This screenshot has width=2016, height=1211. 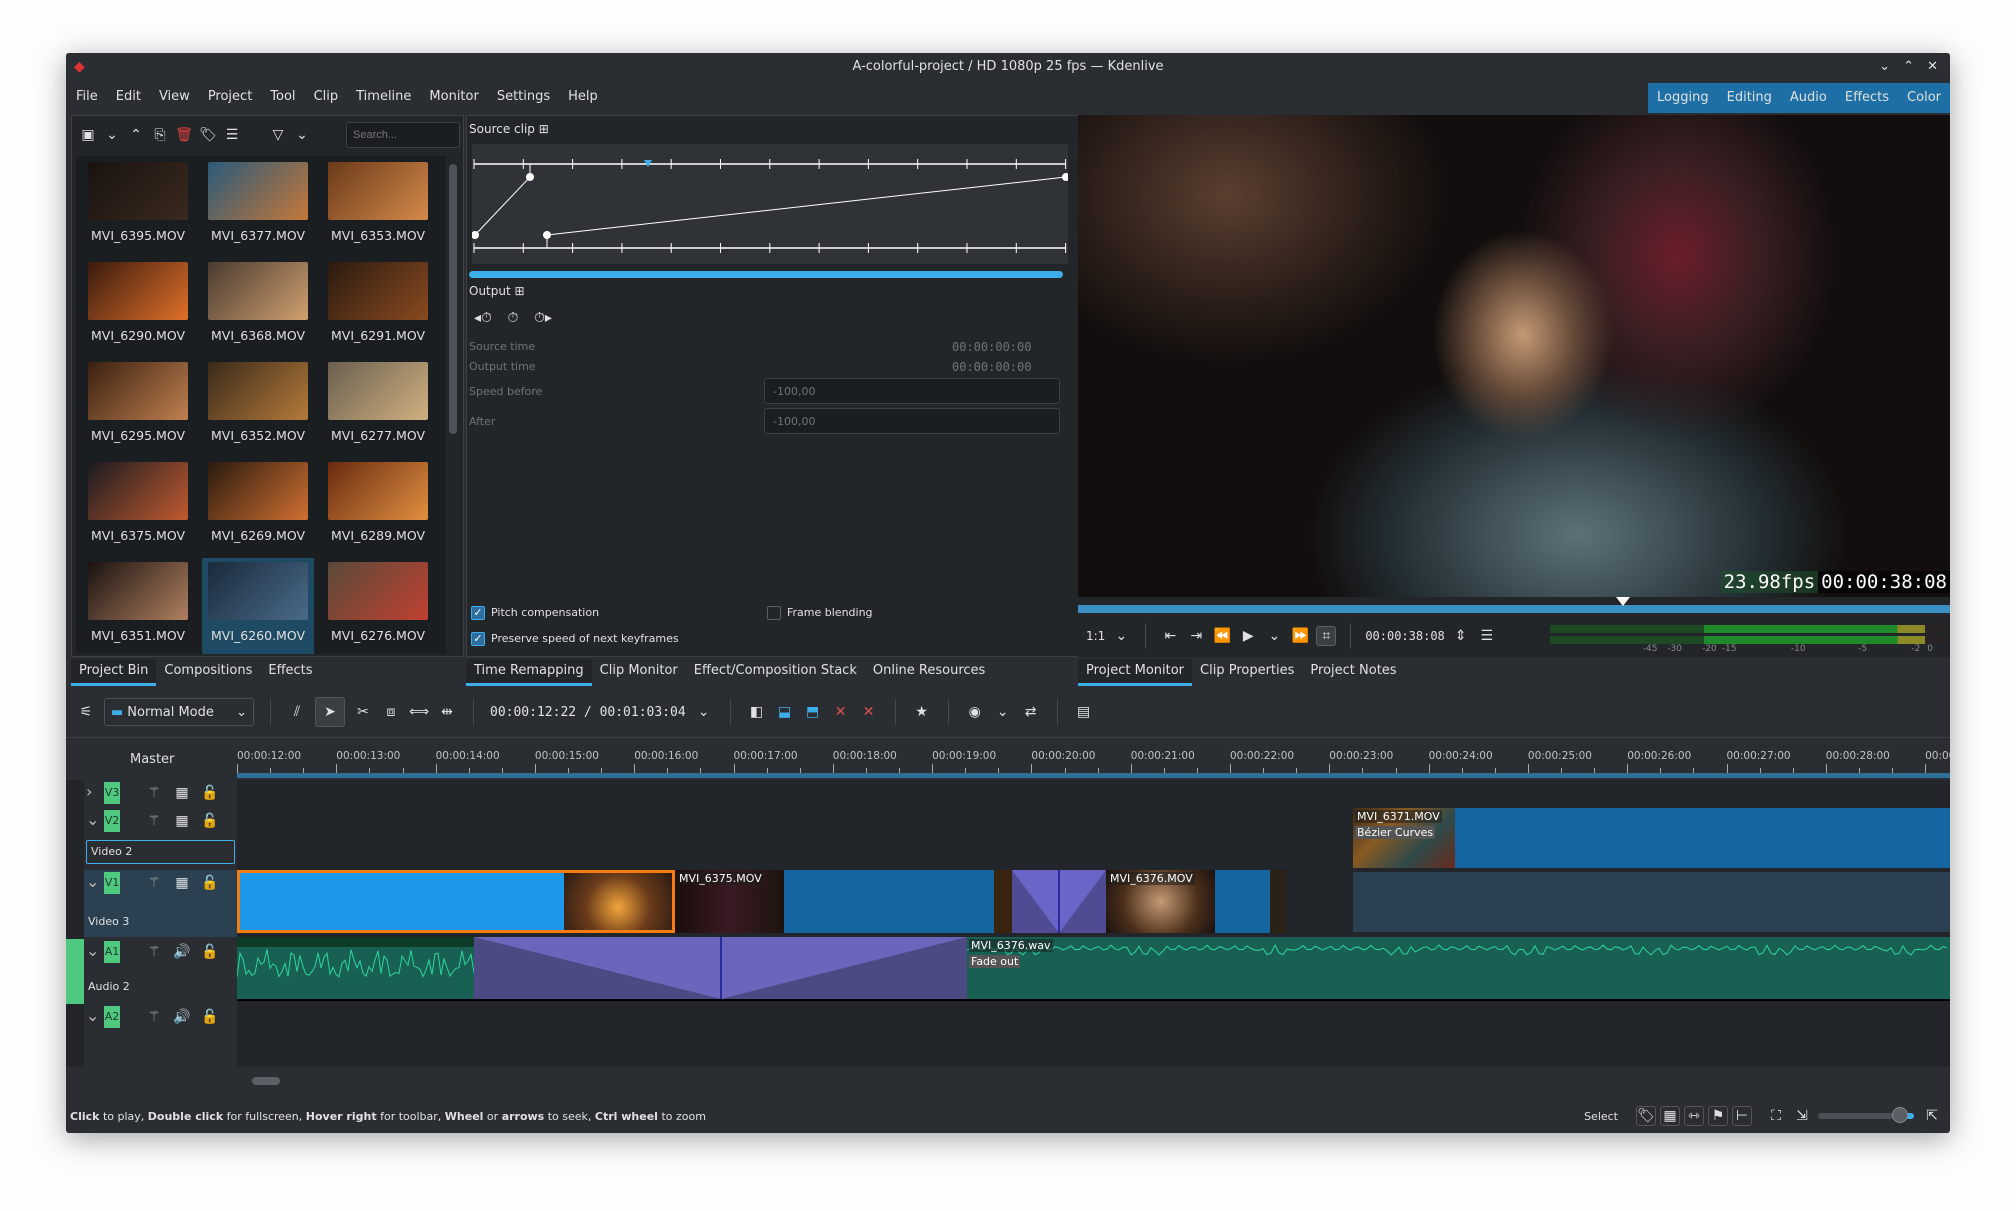 What do you see at coordinates (112, 793) in the screenshot?
I see `track-tag: V3` at bounding box center [112, 793].